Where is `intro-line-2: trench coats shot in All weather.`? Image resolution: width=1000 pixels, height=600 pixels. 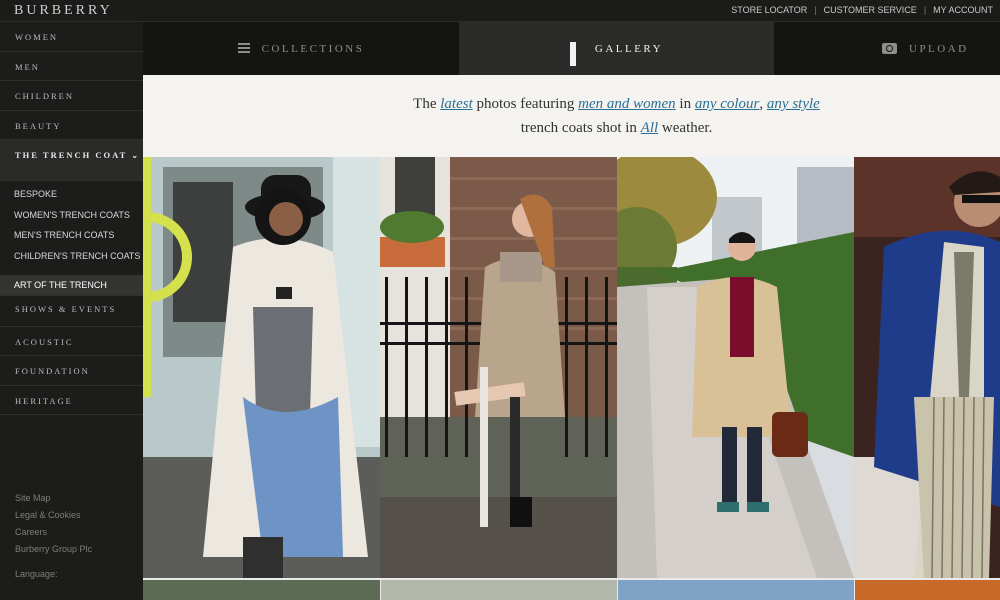 intro-line-2: trench coats shot in All weather. is located at coordinates (616, 128).